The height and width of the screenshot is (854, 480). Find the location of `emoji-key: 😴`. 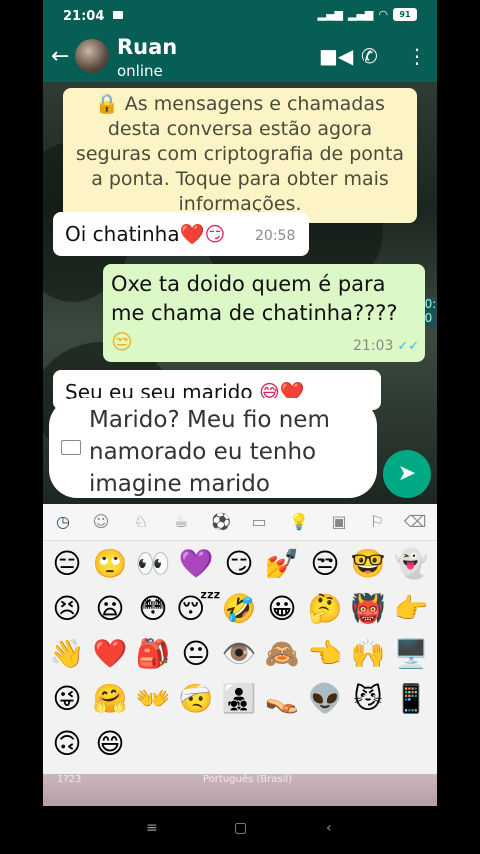

emoji-key: 😴 is located at coordinates (198, 609).